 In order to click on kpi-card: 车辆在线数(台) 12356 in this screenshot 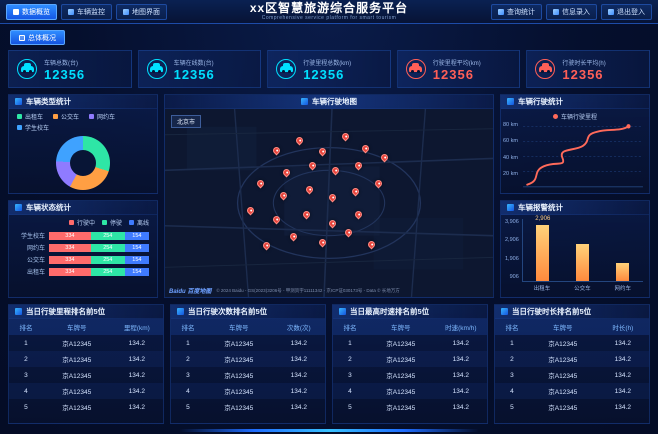, I will do `click(199, 69)`.